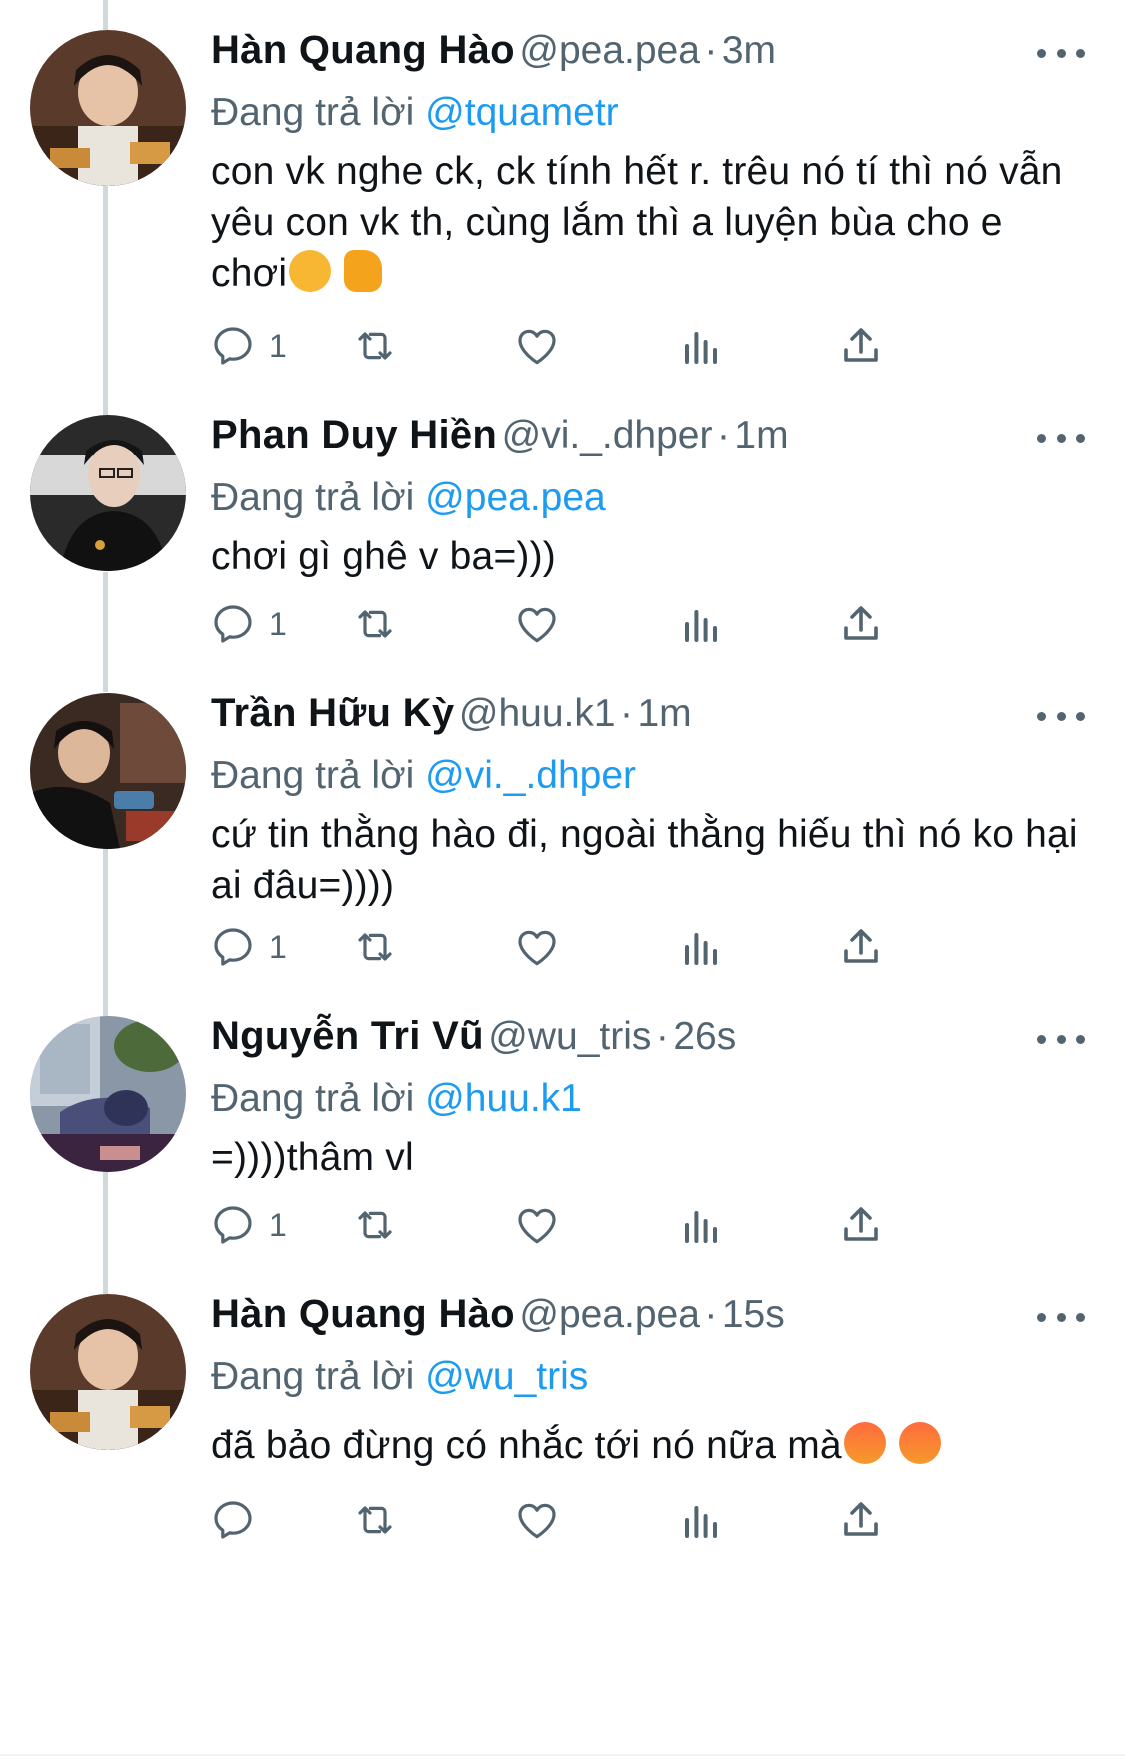 The height and width of the screenshot is (1761, 1125). What do you see at coordinates (332, 713) in the screenshot?
I see `display-name: Trần Hữu Kỳ` at bounding box center [332, 713].